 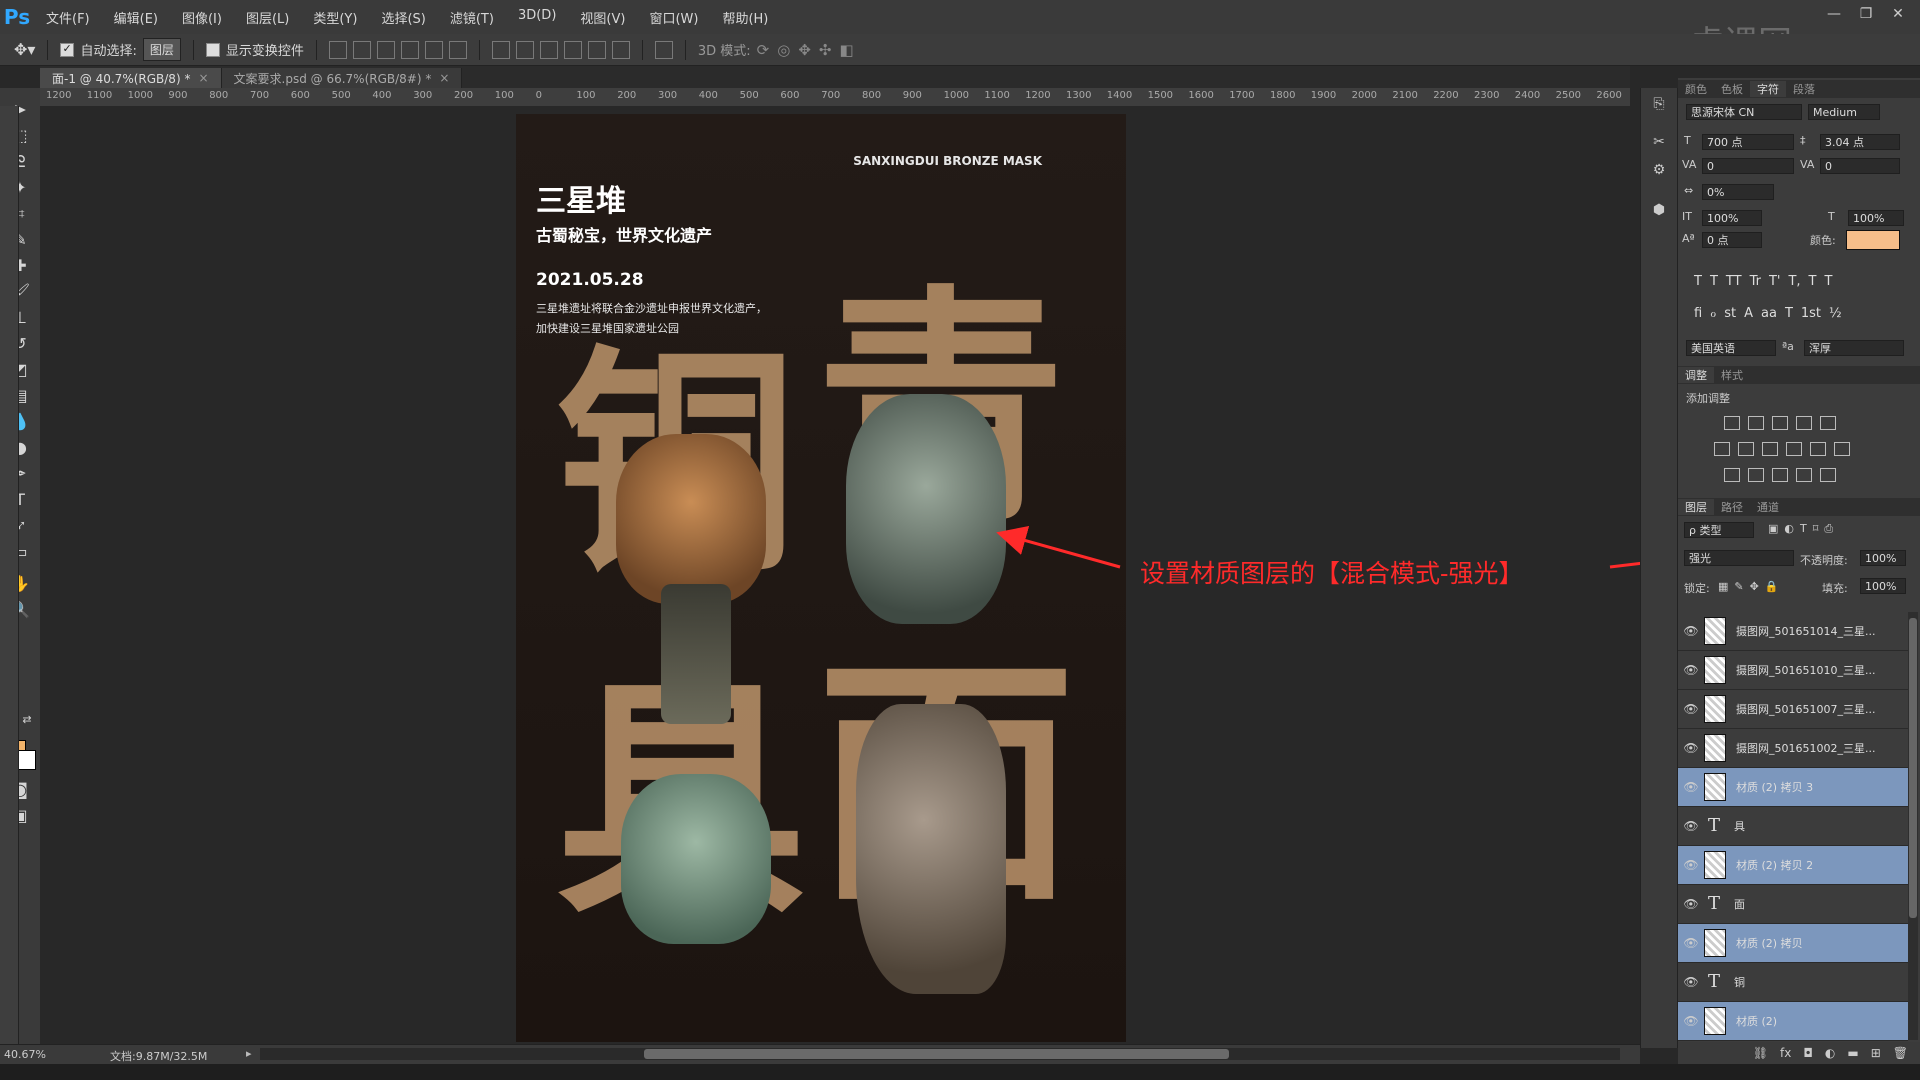 What do you see at coordinates (1835, 313) in the screenshot?
I see `type-style-button: ½` at bounding box center [1835, 313].